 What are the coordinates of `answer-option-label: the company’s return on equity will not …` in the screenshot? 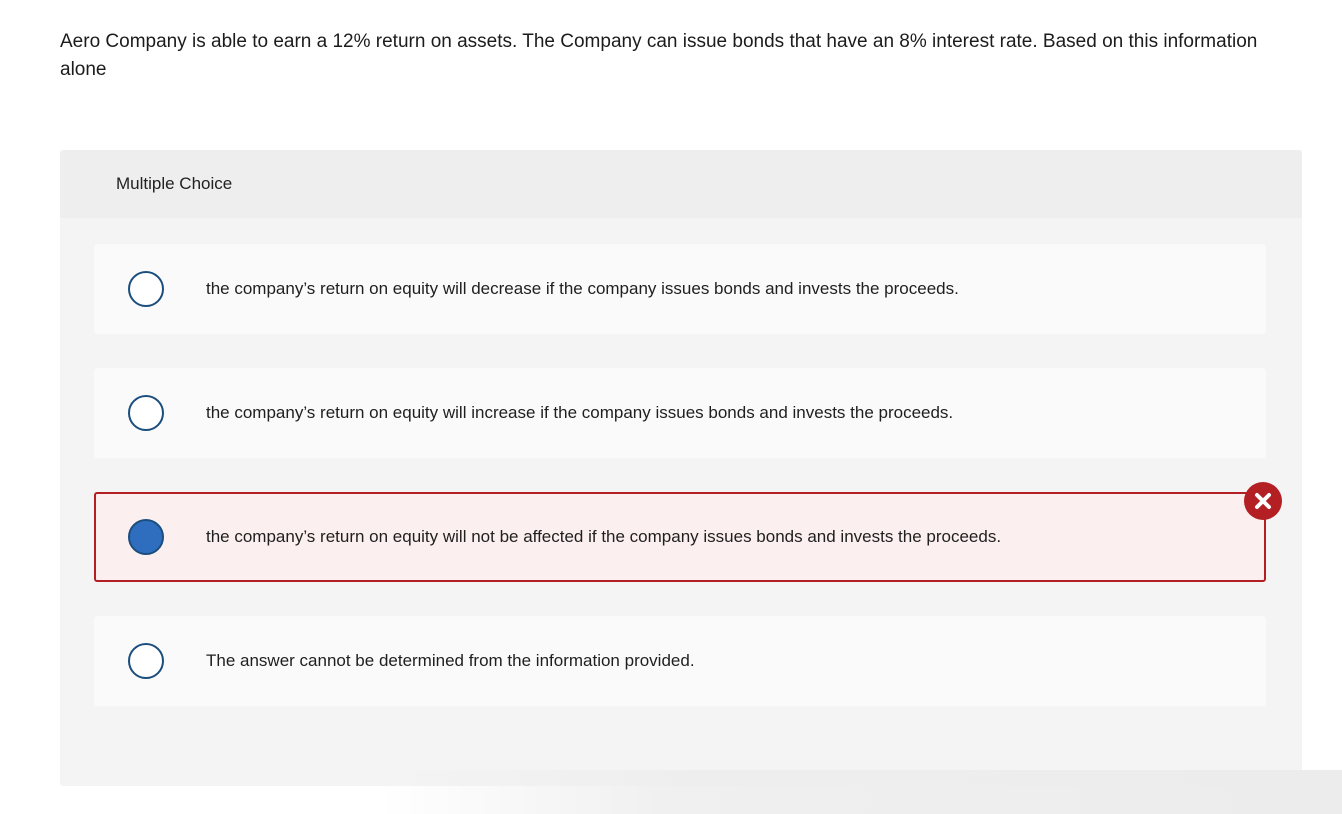 It's located at (604, 536).